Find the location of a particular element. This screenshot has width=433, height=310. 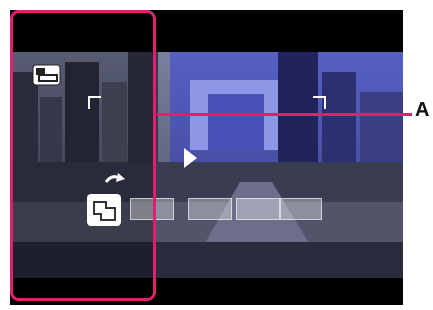

callout-label: A is located at coordinates (422, 110).